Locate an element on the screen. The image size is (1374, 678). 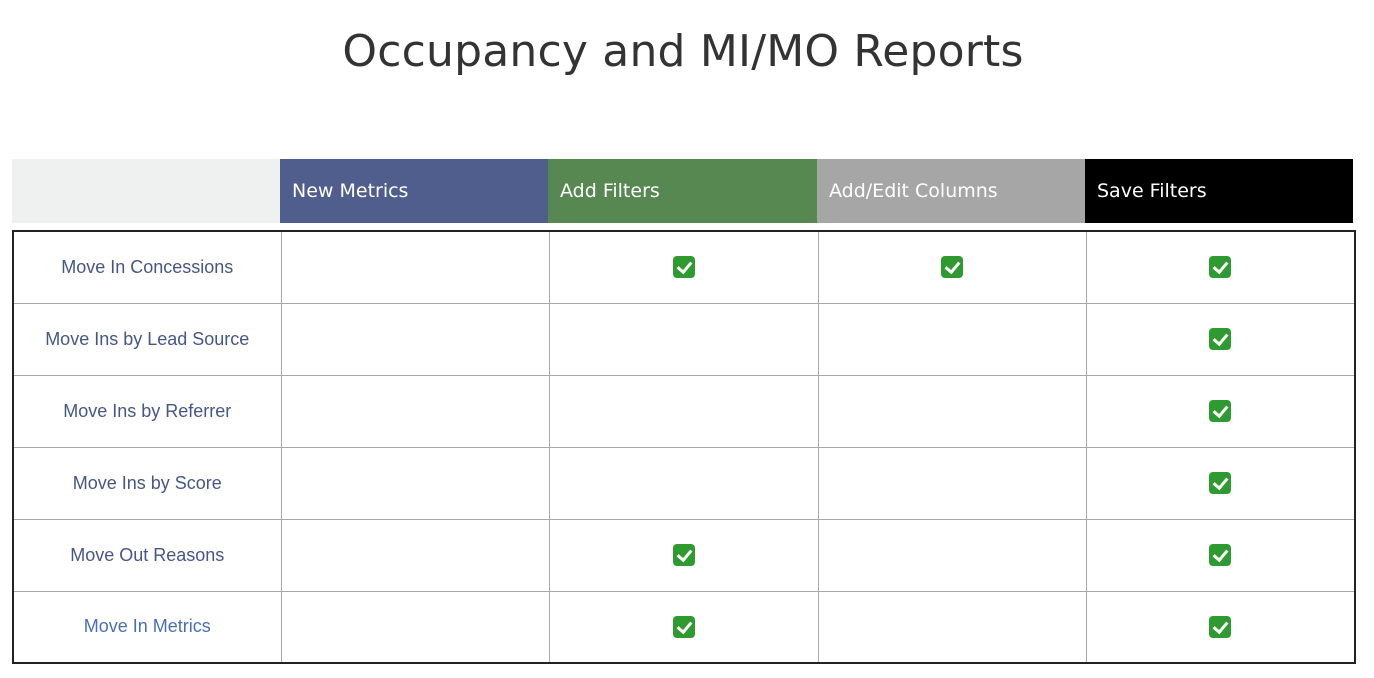
header-new-metrics: New Metrics is located at coordinates (414, 191).